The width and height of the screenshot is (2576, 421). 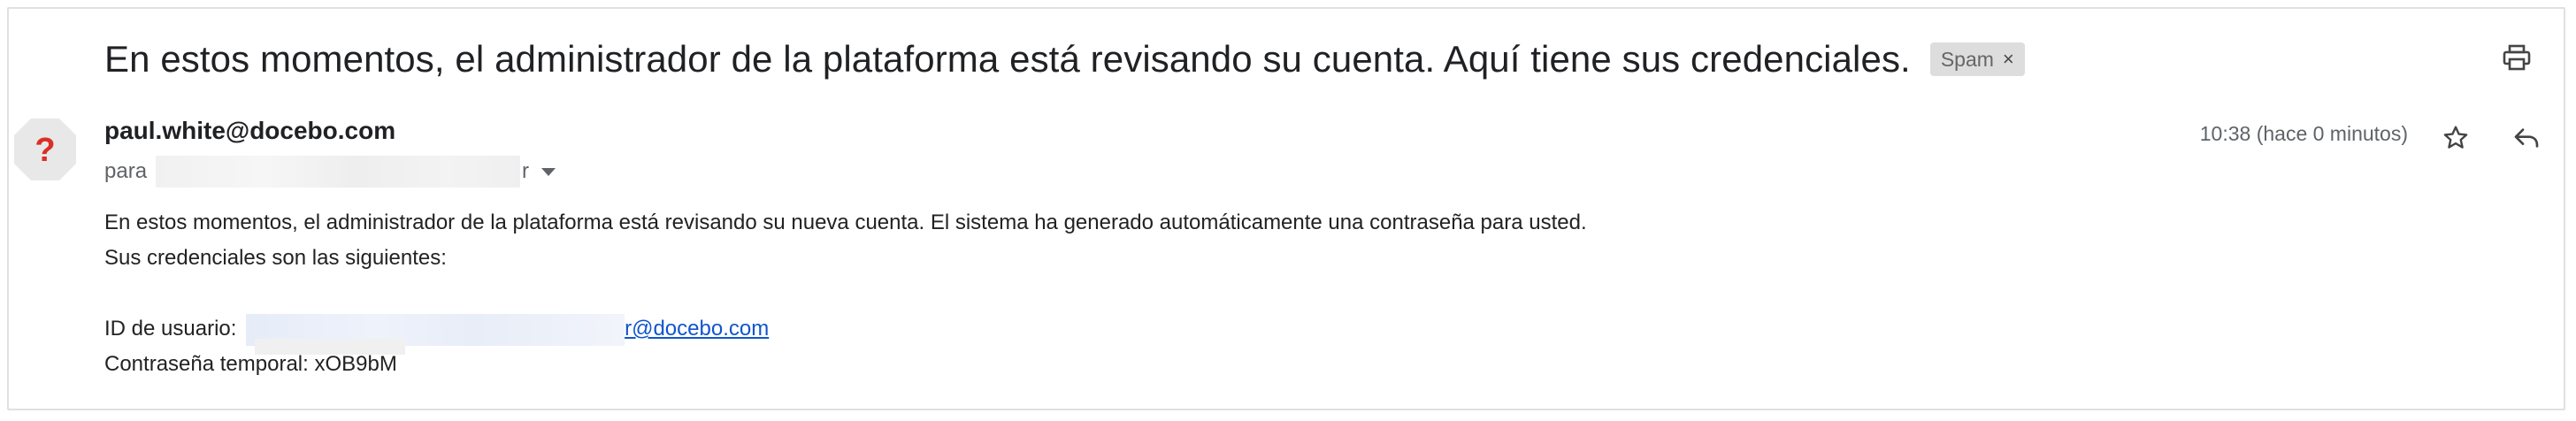 I want to click on star-icon, so click(x=2455, y=137).